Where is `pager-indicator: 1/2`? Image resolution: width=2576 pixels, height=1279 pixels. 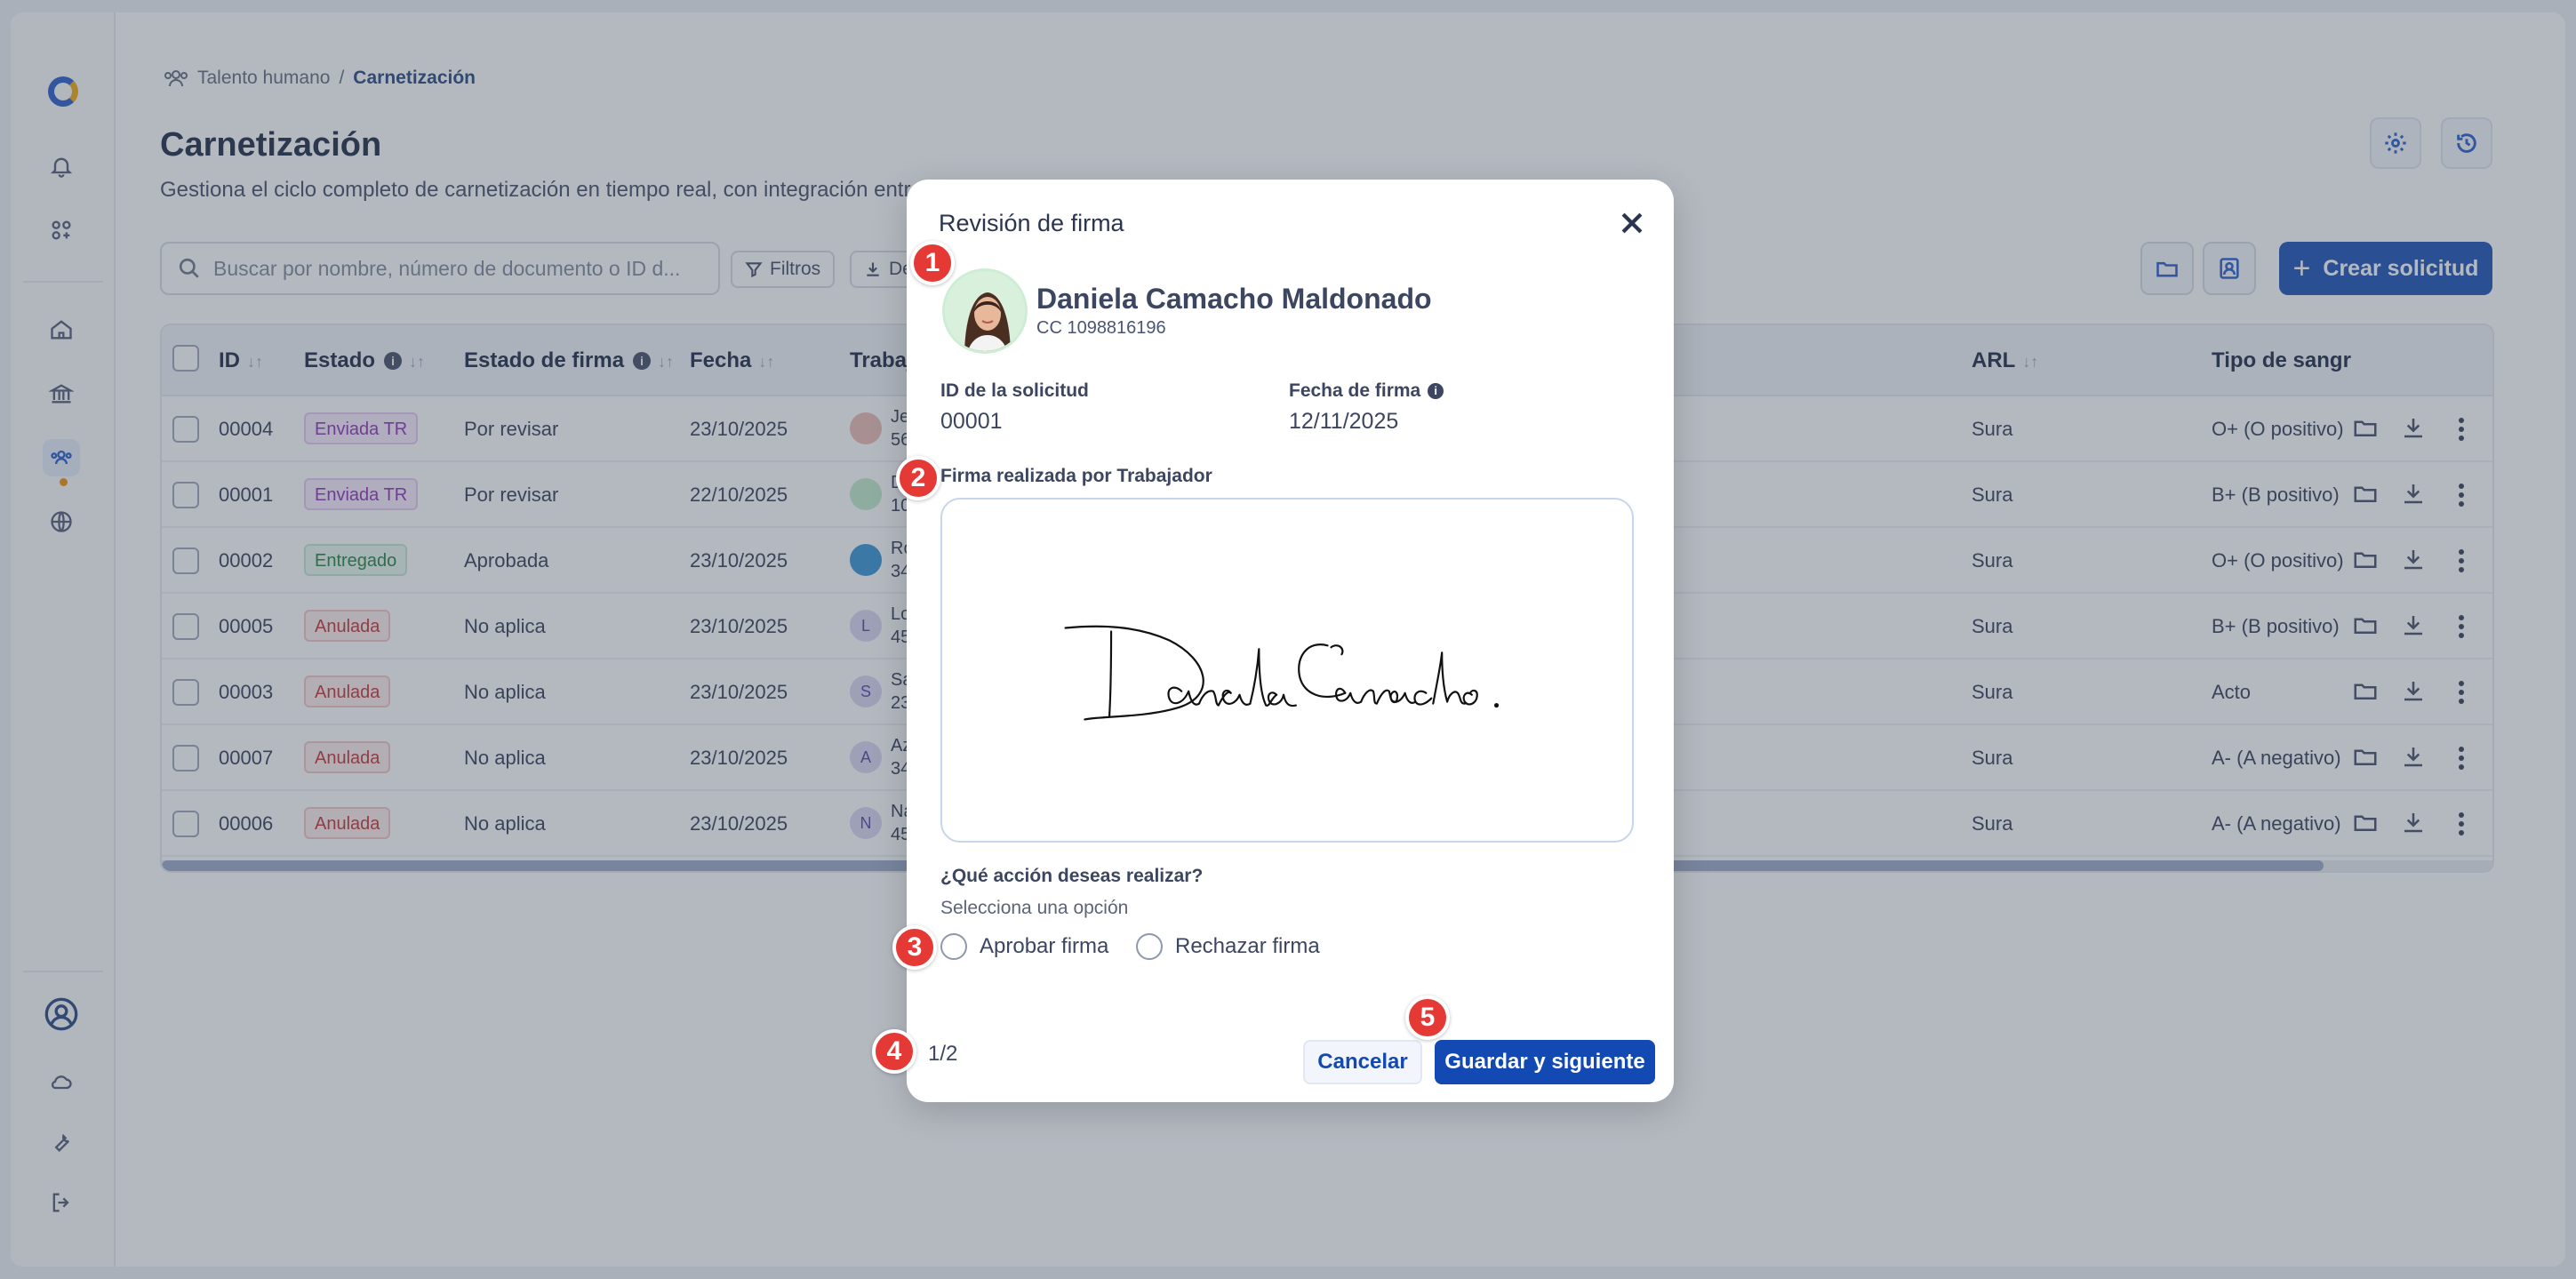
pager-indicator: 1/2 is located at coordinates (943, 1054).